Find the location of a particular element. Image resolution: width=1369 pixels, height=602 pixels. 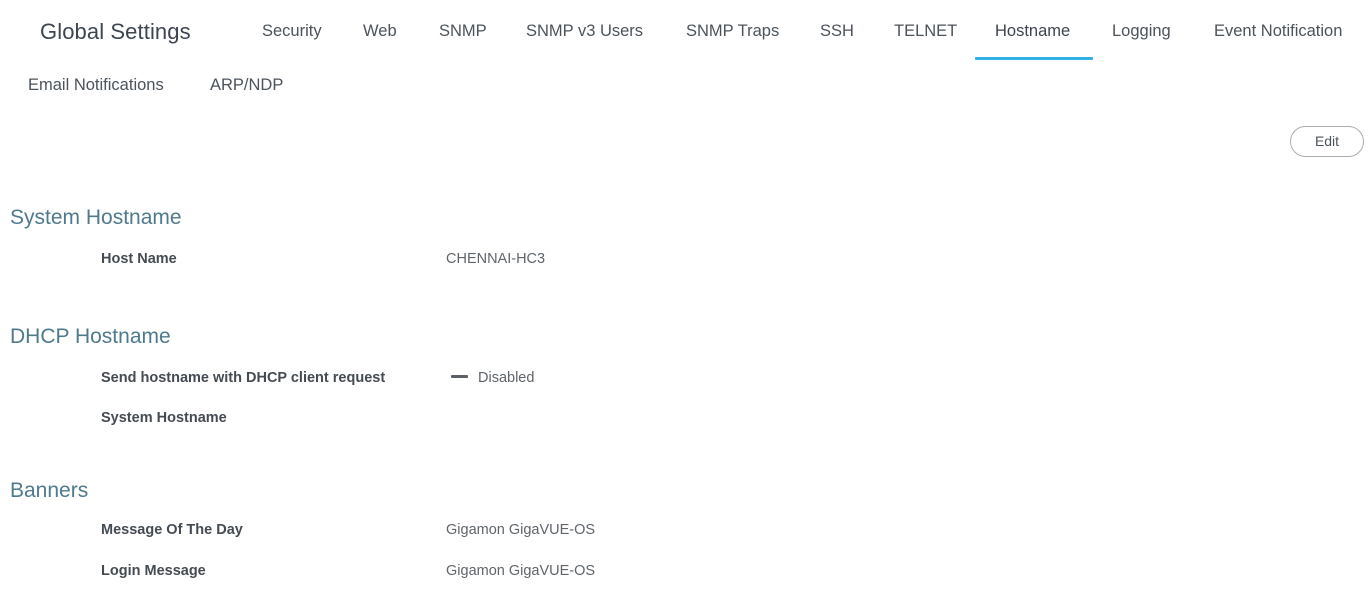

tab-logging: Logging is located at coordinates (1141, 31).